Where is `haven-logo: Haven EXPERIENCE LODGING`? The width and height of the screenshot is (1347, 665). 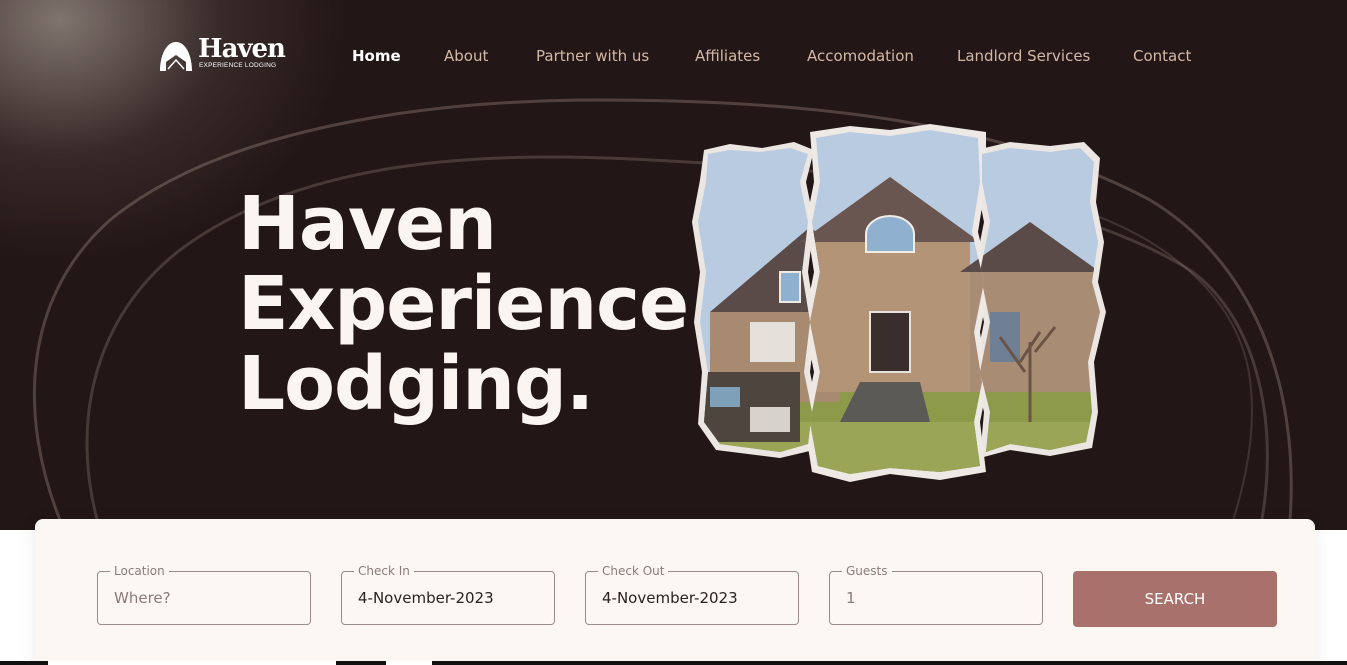
haven-logo: Haven EXPERIENCE LODGING is located at coordinates (222, 54).